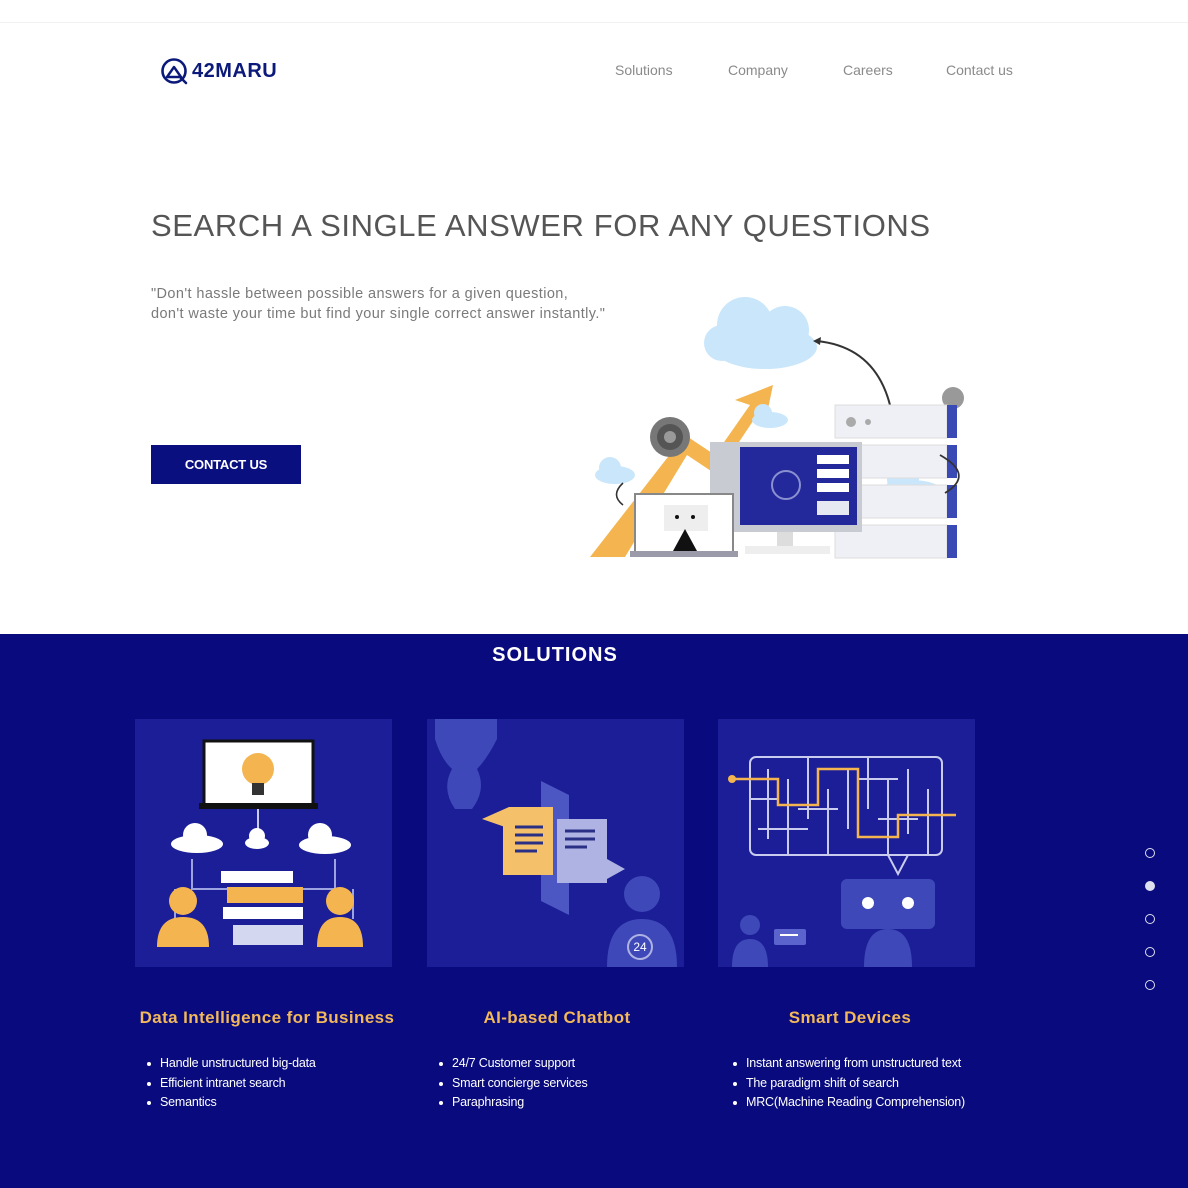 Image resolution: width=1188 pixels, height=1188 pixels. I want to click on card-title-chatbot: AI-based Chatbot, so click(557, 1017).